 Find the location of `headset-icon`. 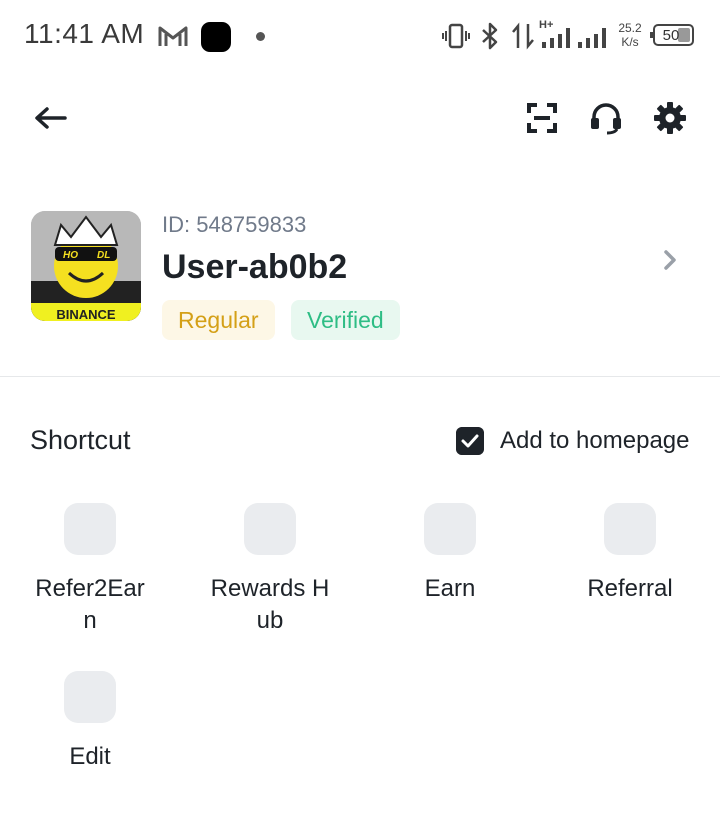

headset-icon is located at coordinates (606, 118).